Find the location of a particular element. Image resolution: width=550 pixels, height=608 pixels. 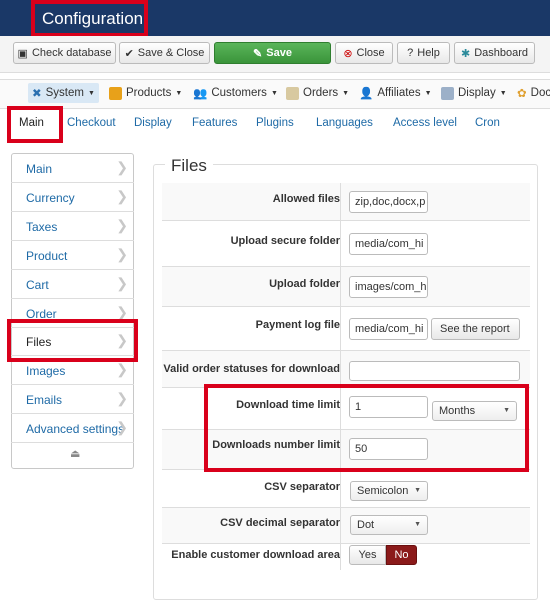

tab-access-level: Access level is located at coordinates (425, 123).